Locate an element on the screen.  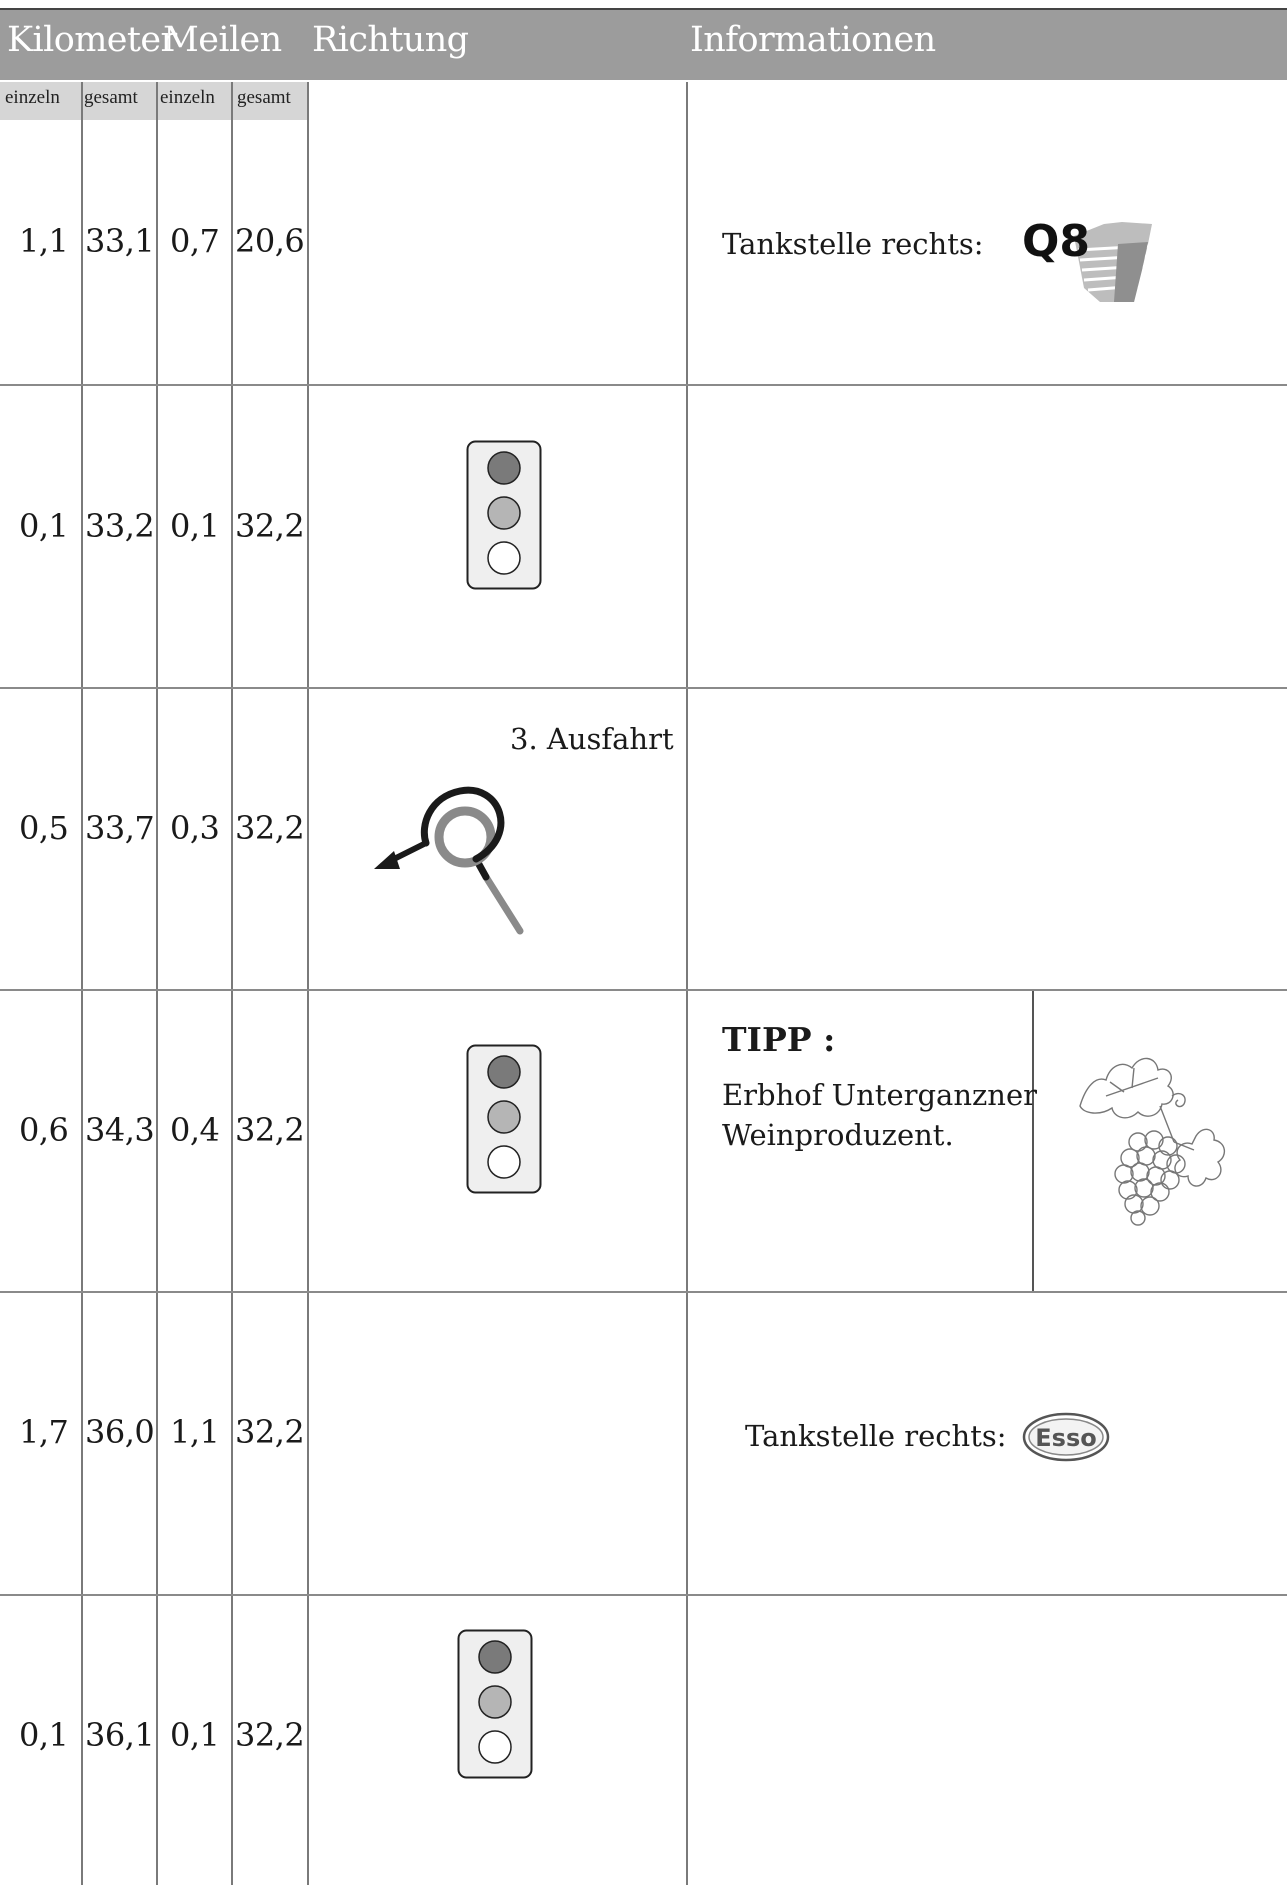
km-gesamt: 33,2 is located at coordinates (120, 526).